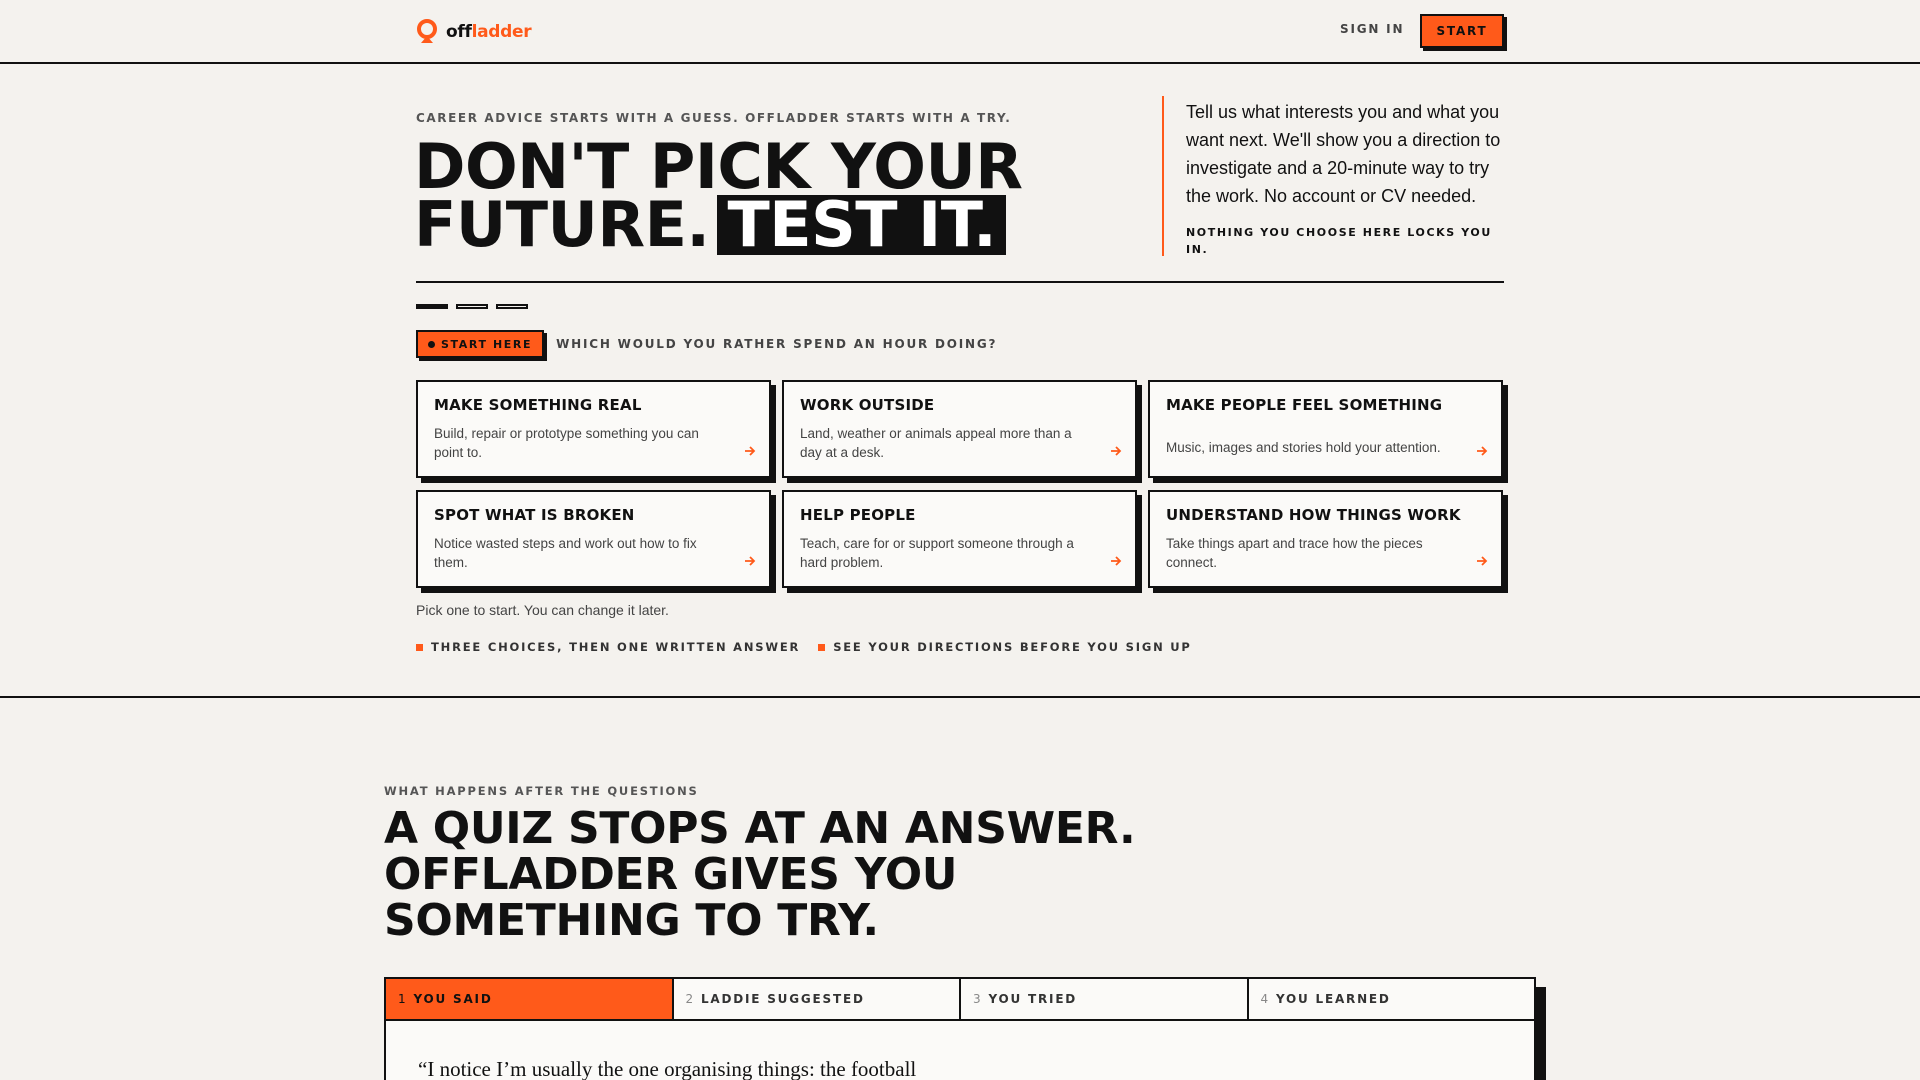  Describe the element at coordinates (1313, 515) in the screenshot. I see `card-title: UNDERSTAND HOW THINGS WORK` at that location.